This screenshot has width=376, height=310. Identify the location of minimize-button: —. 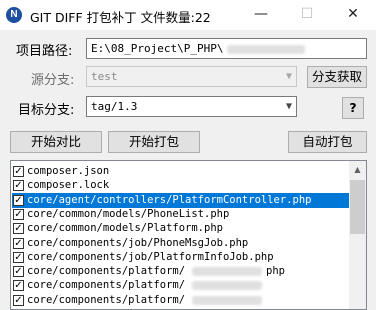
(261, 15).